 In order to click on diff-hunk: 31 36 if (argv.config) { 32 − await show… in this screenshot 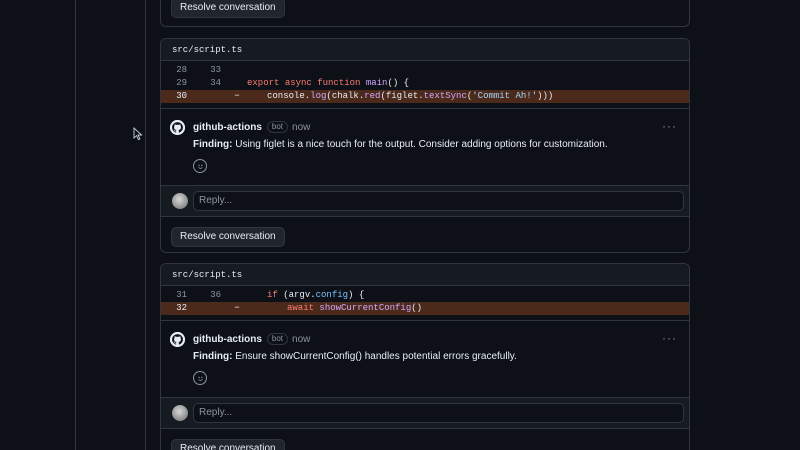, I will do `click(425, 300)`.